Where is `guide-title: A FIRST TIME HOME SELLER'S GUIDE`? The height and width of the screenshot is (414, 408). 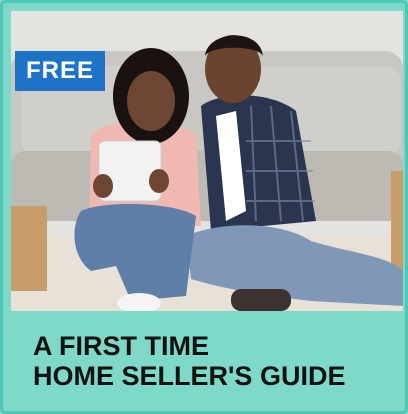
guide-title: A FIRST TIME HOME SELLER'S GUIDE is located at coordinates (213, 361).